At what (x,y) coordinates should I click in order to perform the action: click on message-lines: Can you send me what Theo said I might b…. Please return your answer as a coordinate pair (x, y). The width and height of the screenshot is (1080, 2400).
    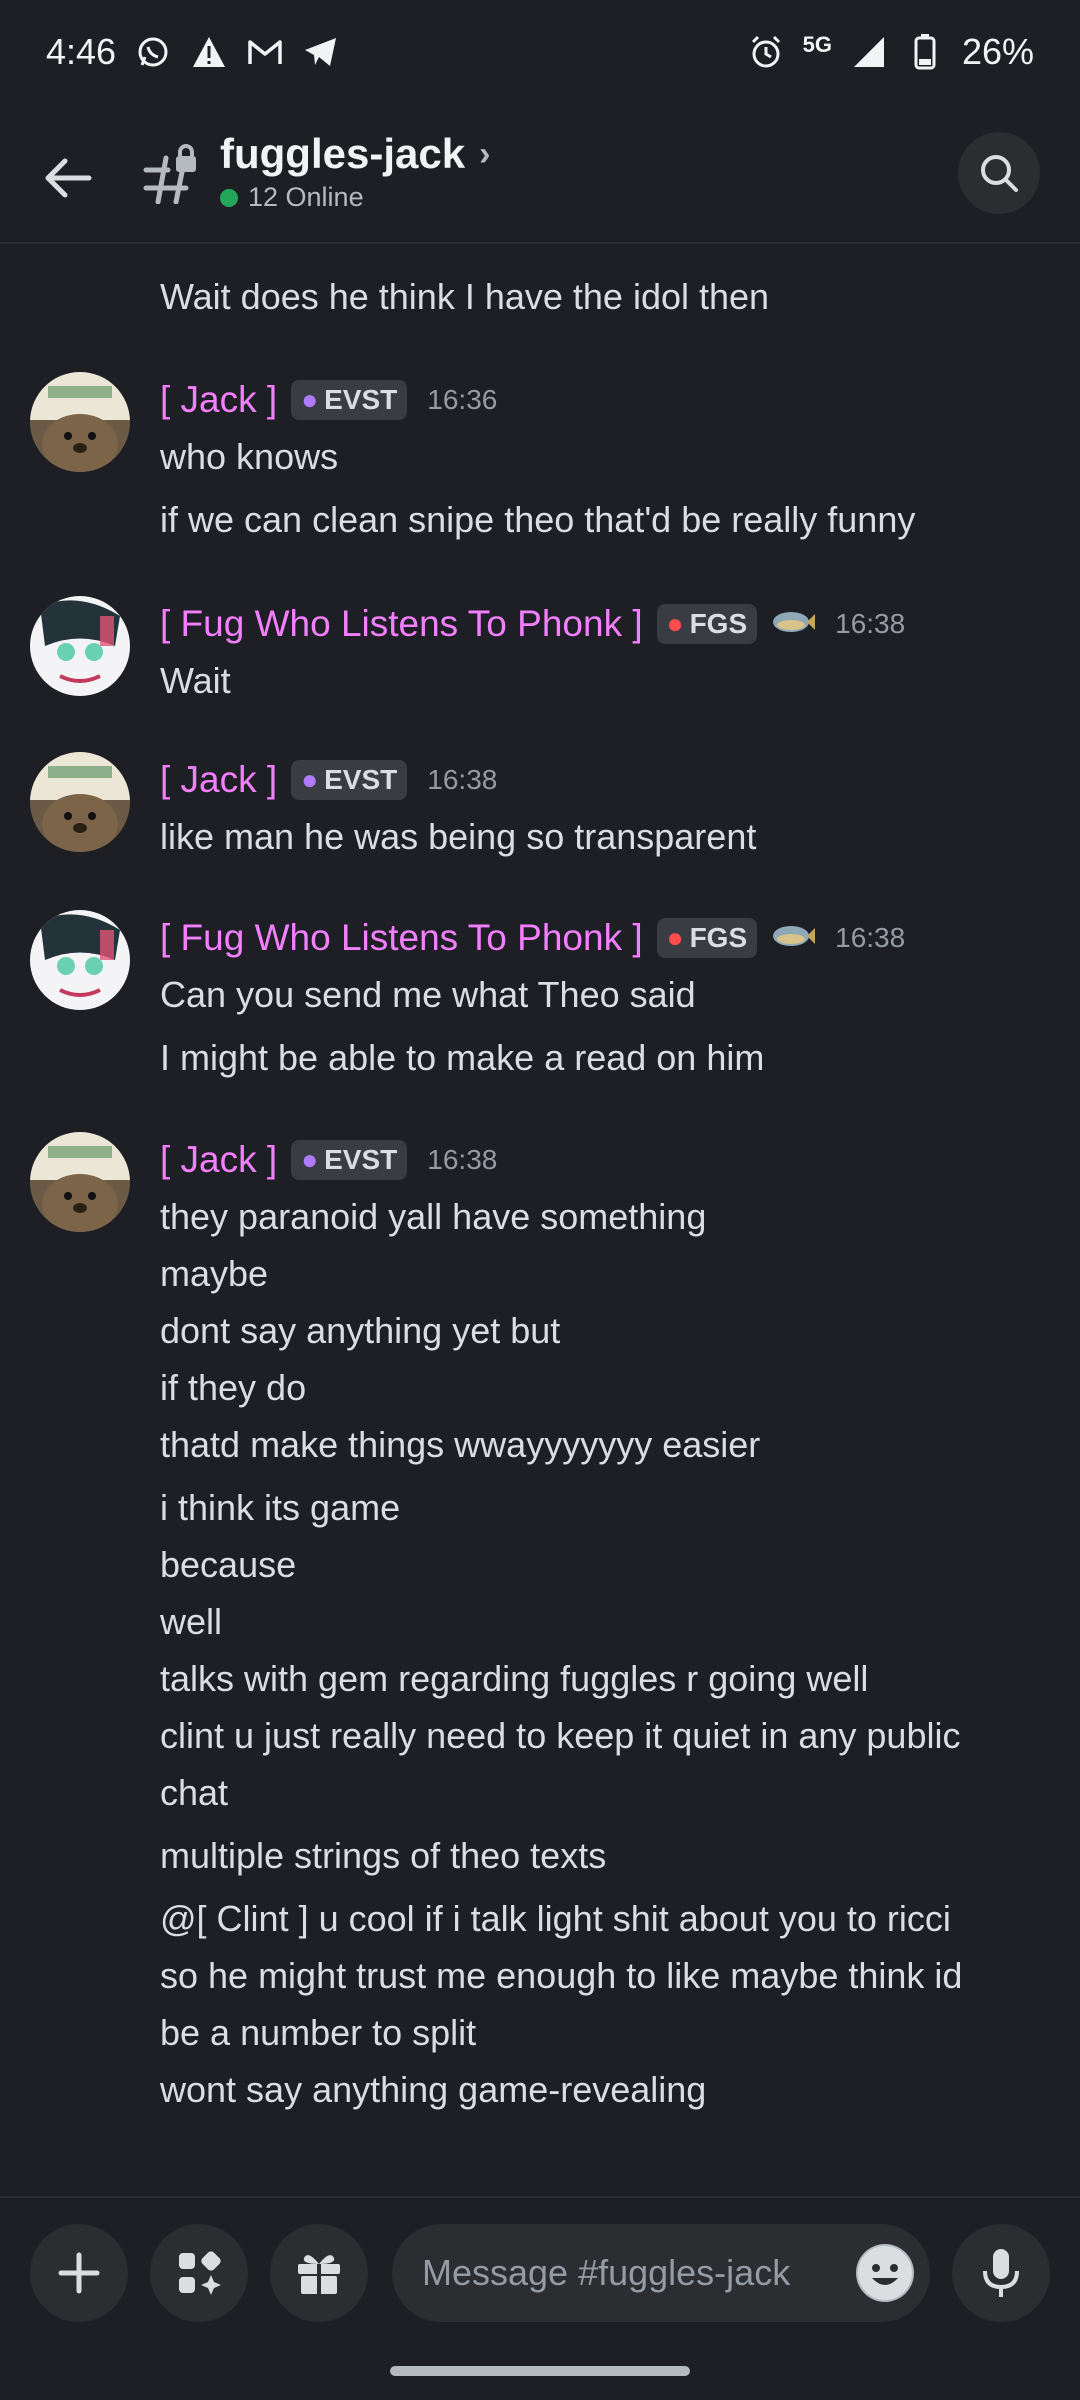
    Looking at the image, I should click on (600, 1026).